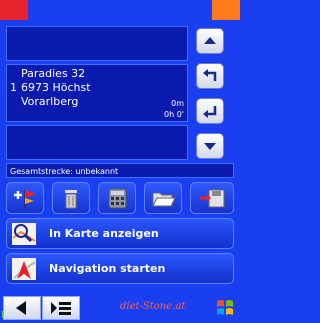  Describe the element at coordinates (13, 87) in the screenshot. I see `entry-index: 1` at that location.